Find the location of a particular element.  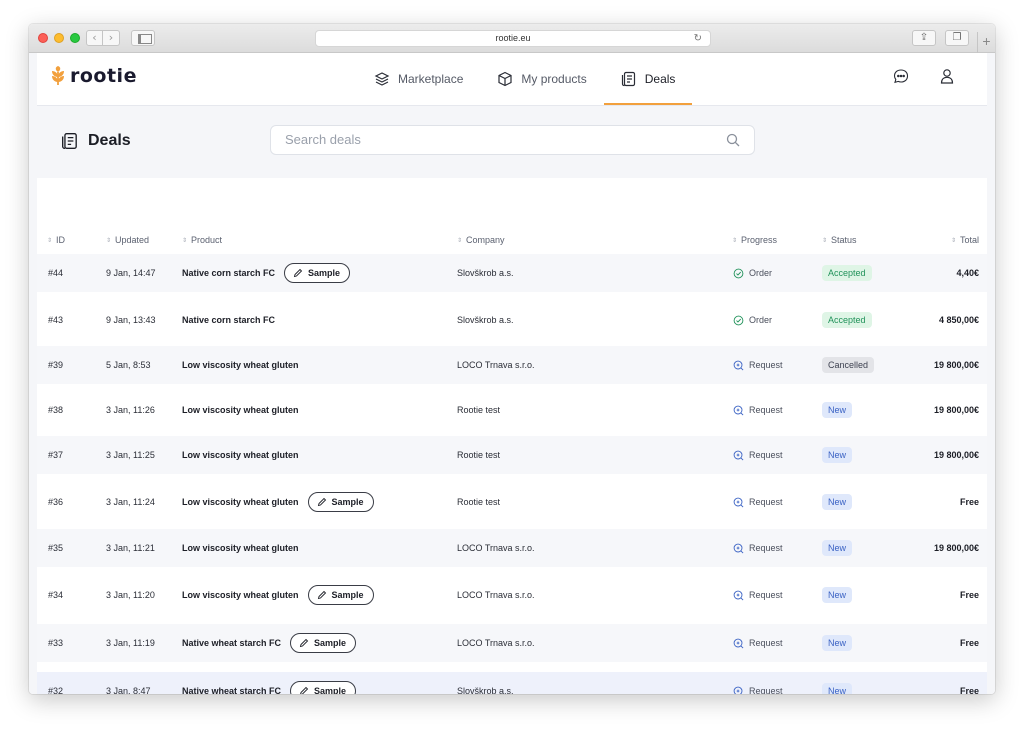

column-label: Status is located at coordinates (844, 240).